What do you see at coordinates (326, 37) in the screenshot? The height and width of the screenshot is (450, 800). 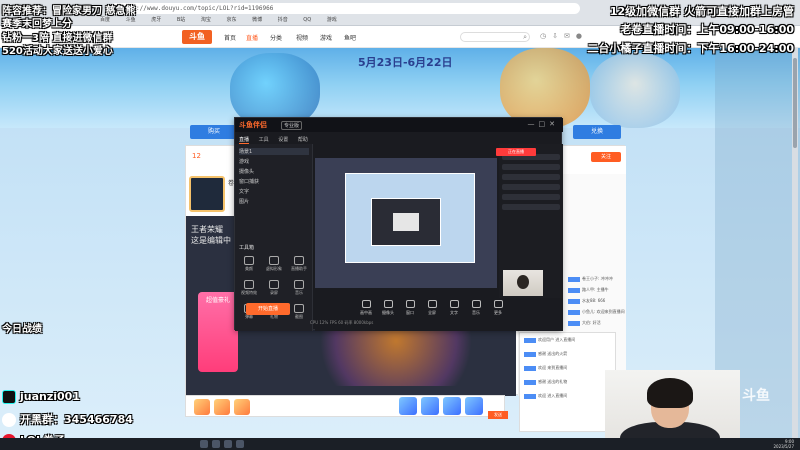 I see `nav-item-game: 游戏` at bounding box center [326, 37].